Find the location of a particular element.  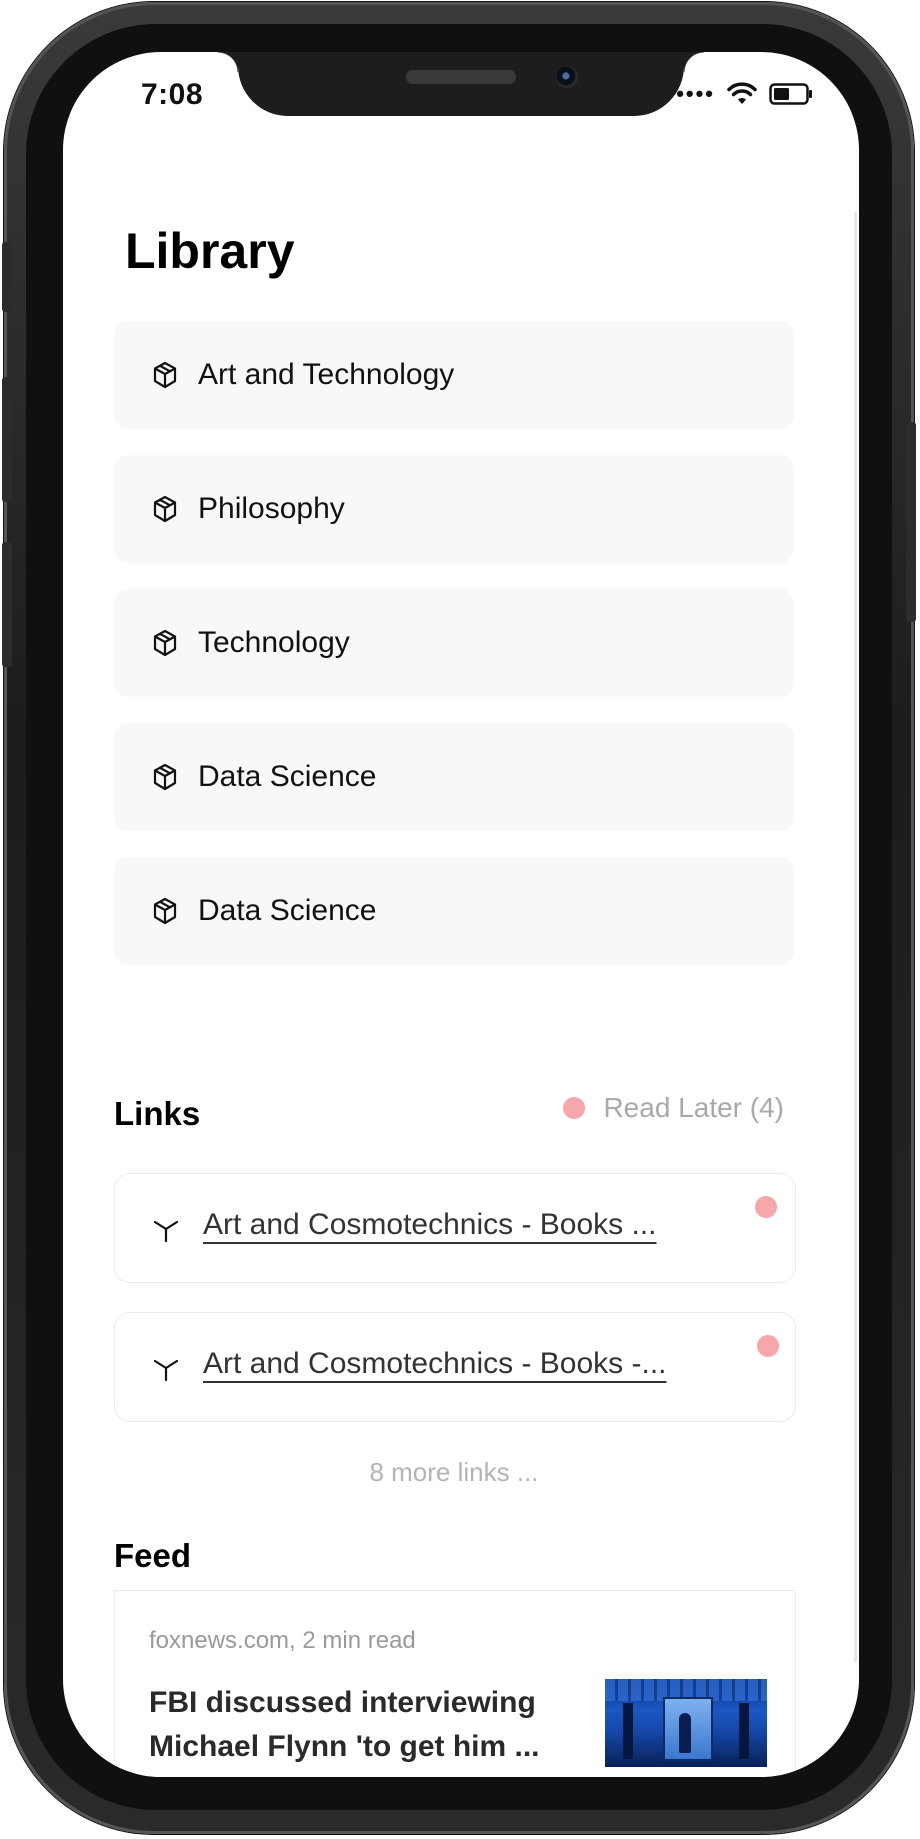

front-camera is located at coordinates (567, 77).